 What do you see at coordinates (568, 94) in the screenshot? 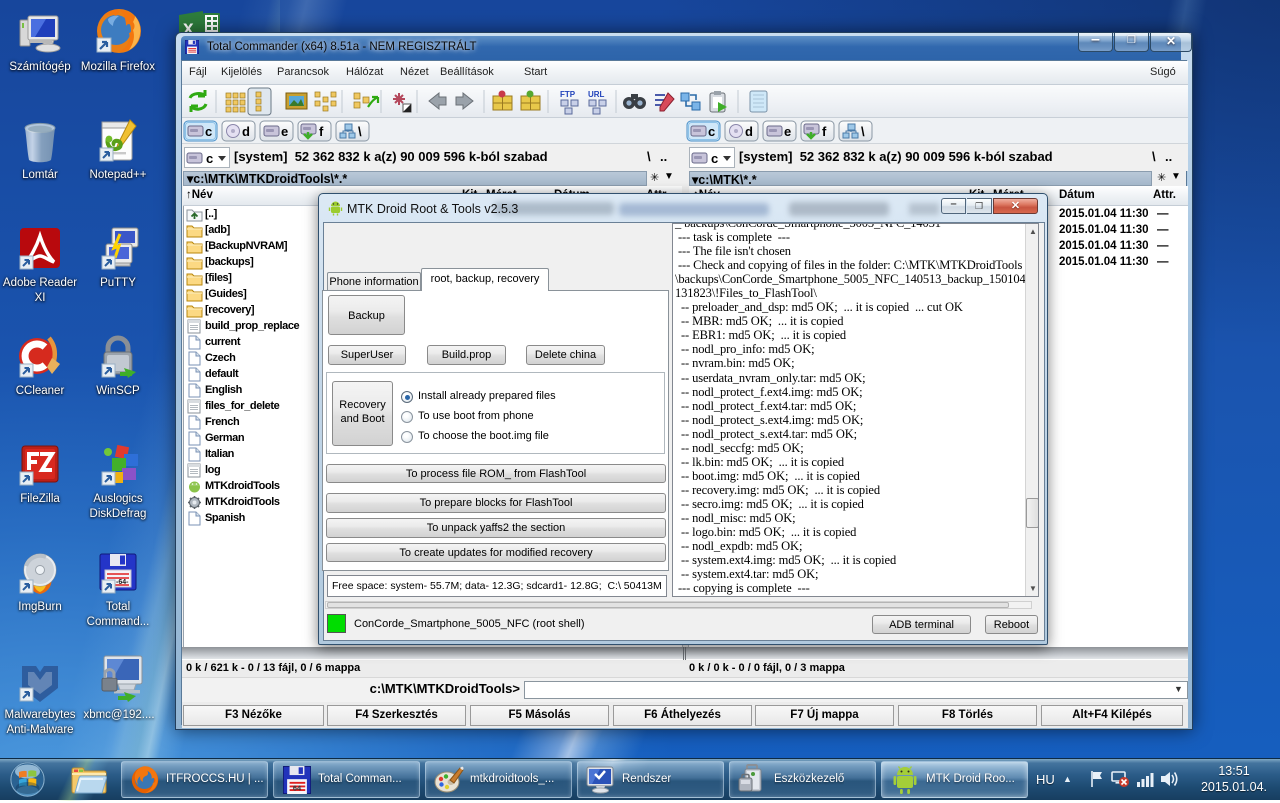
I see `svg-text: FTP` at bounding box center [568, 94].